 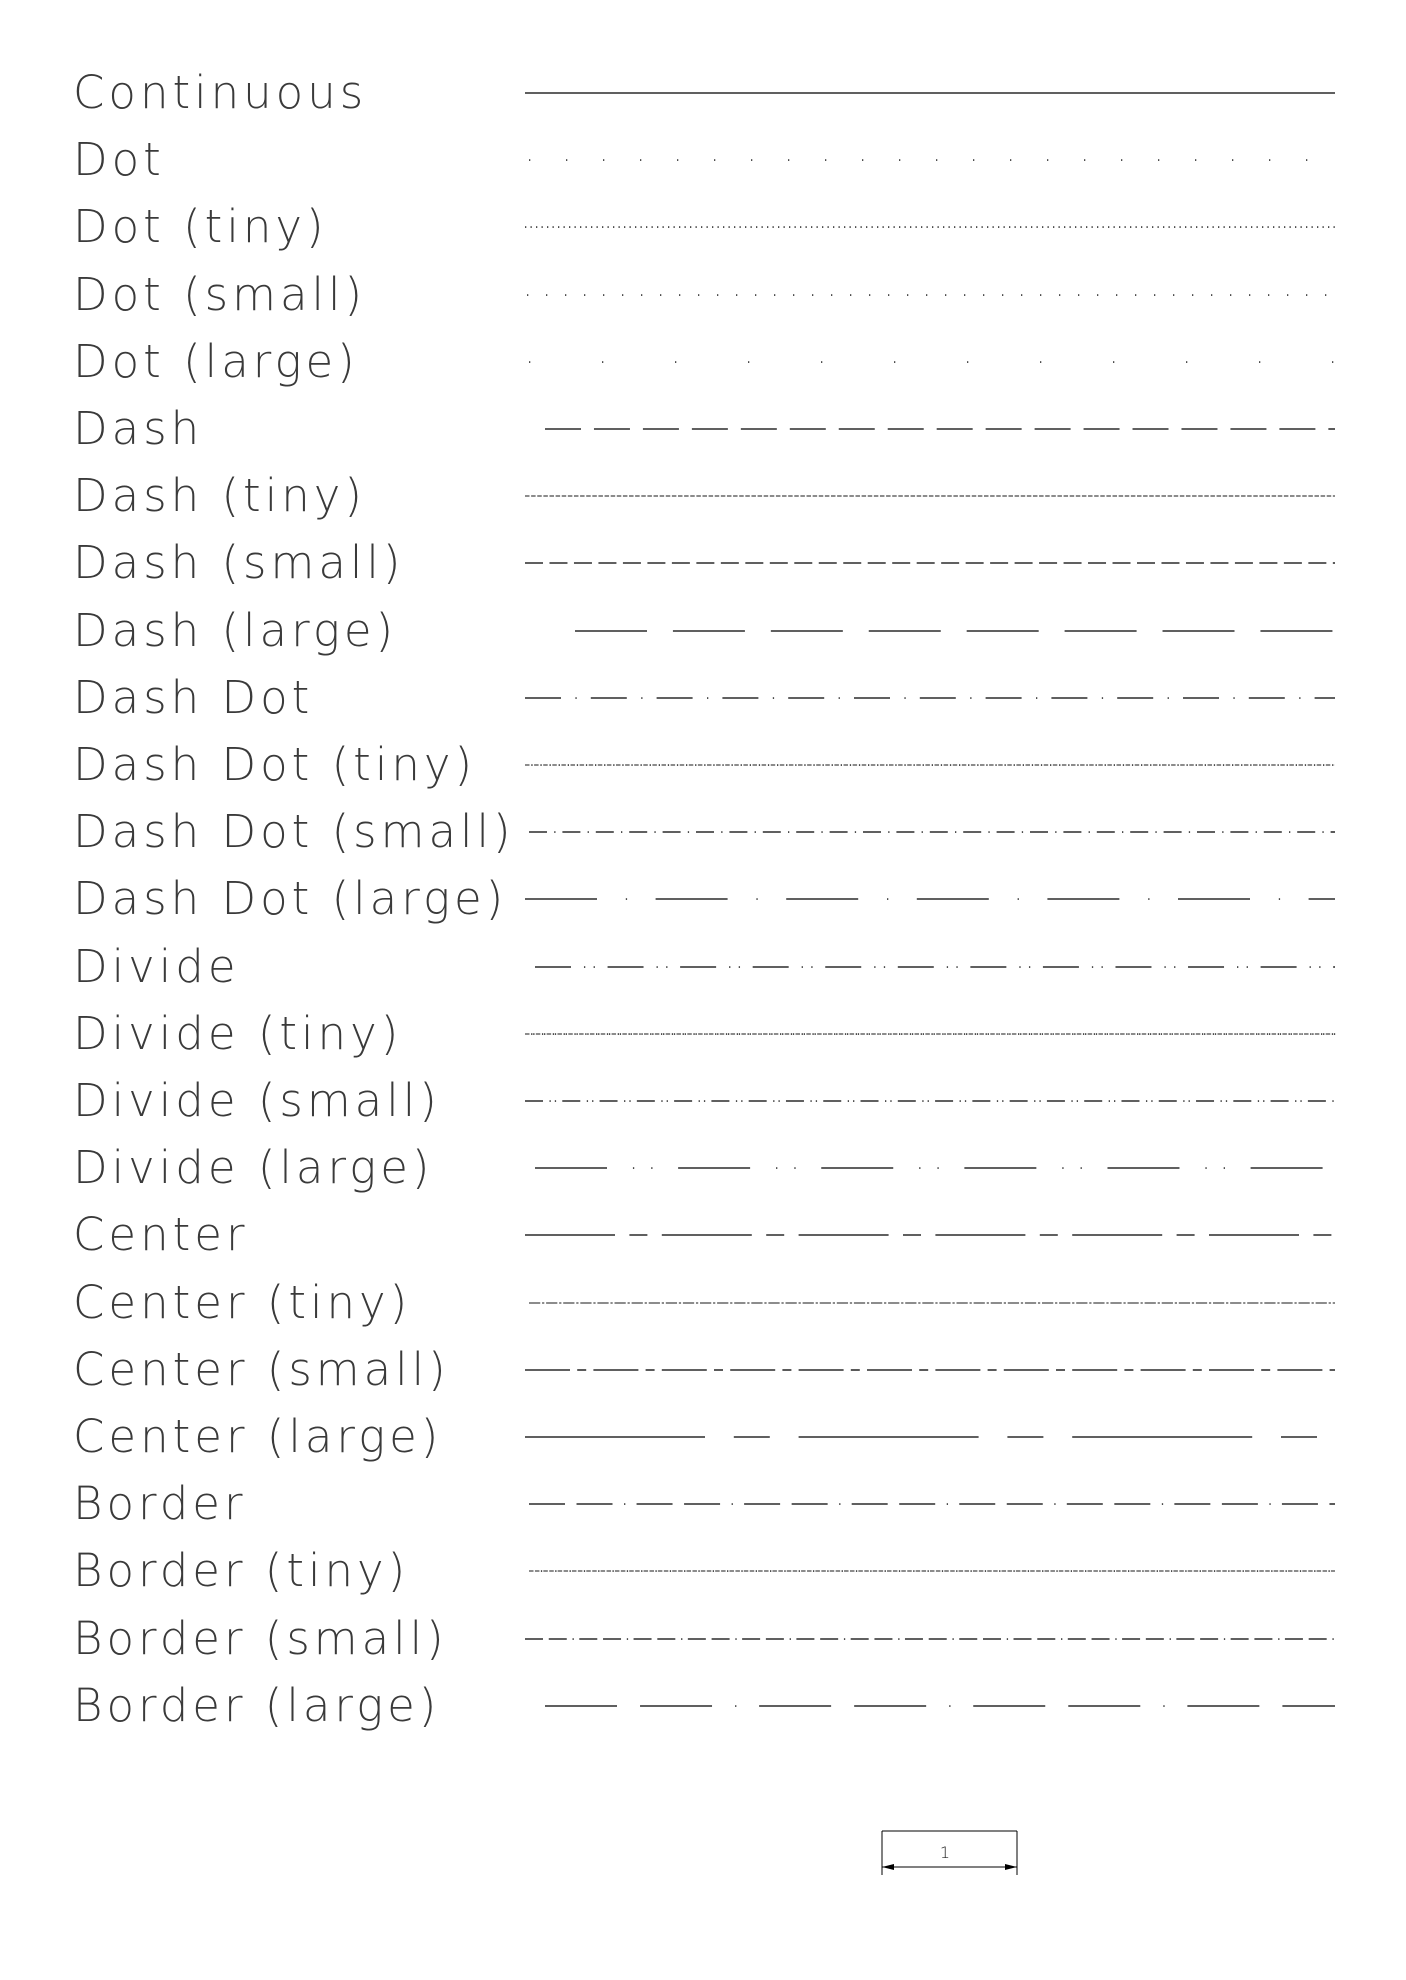 I want to click on linetype-label: Border (large), so click(x=257, y=1705).